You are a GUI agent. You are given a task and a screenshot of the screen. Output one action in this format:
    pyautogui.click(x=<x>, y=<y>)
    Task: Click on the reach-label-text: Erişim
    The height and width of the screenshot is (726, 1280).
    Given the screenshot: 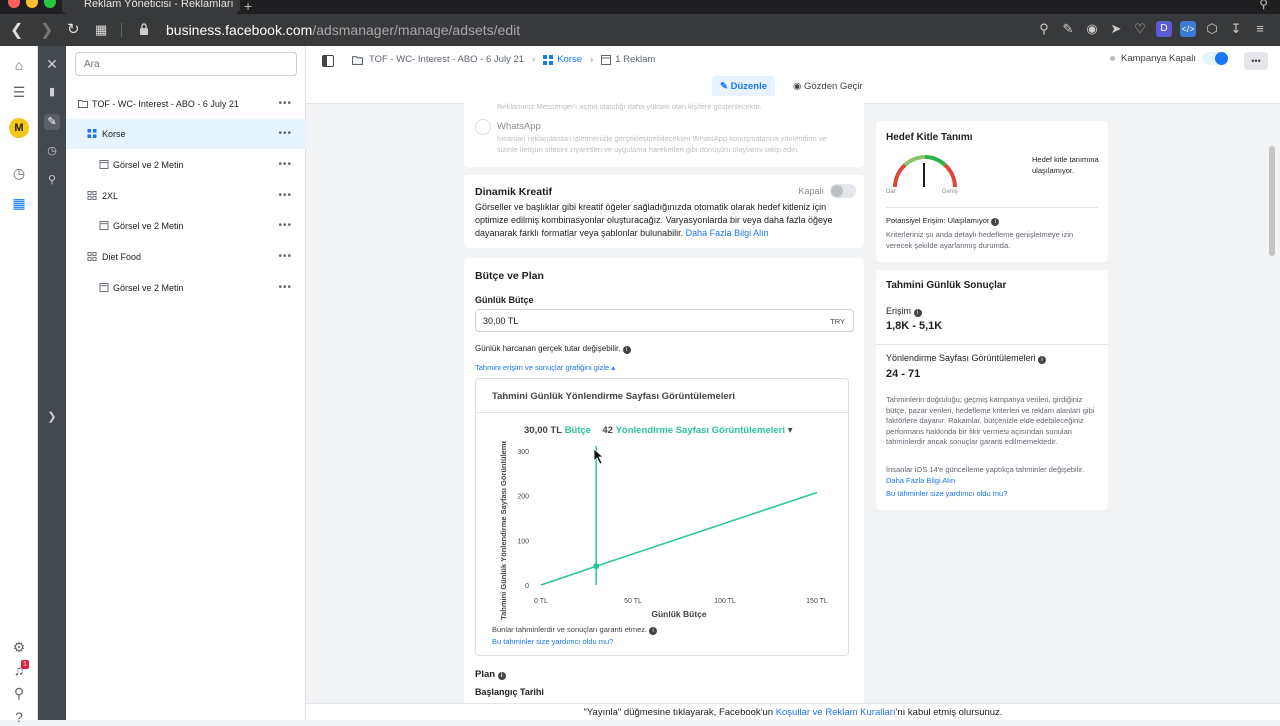 What is the action you would take?
    pyautogui.click(x=898, y=311)
    